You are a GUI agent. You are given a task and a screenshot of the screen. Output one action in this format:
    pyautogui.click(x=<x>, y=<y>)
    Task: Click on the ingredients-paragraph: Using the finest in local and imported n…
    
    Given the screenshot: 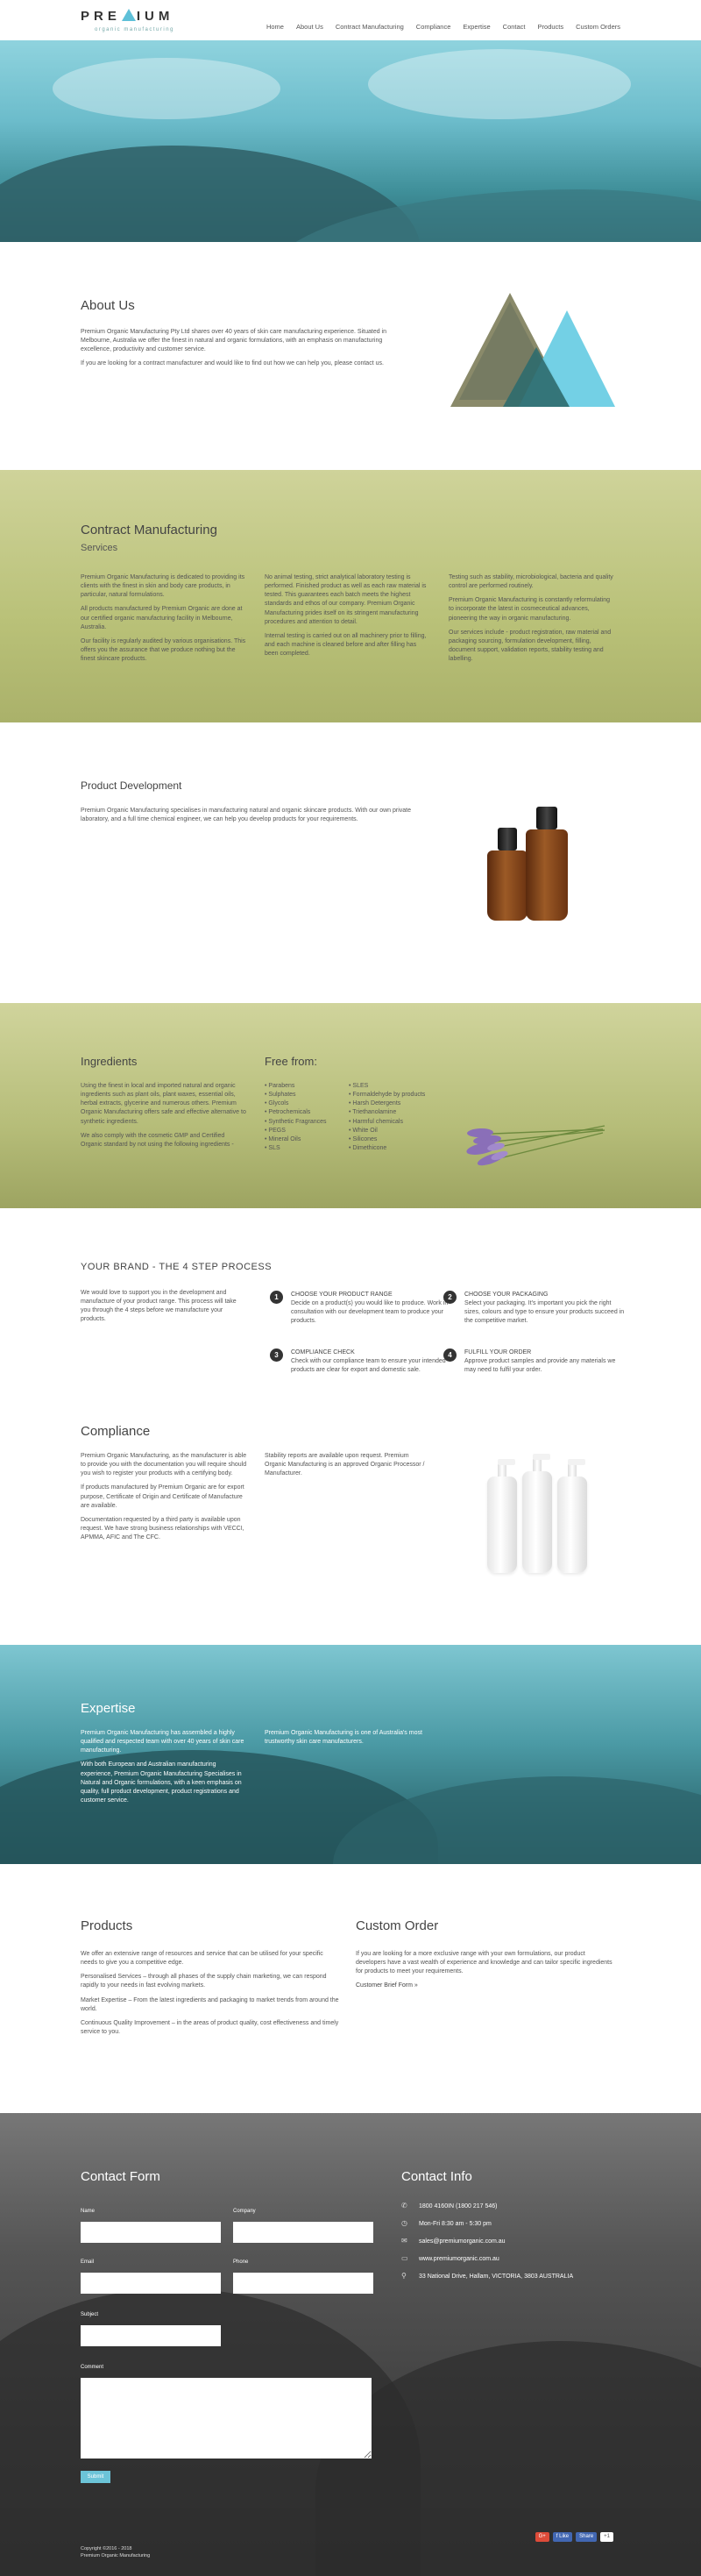 What is the action you would take?
    pyautogui.click(x=163, y=1104)
    